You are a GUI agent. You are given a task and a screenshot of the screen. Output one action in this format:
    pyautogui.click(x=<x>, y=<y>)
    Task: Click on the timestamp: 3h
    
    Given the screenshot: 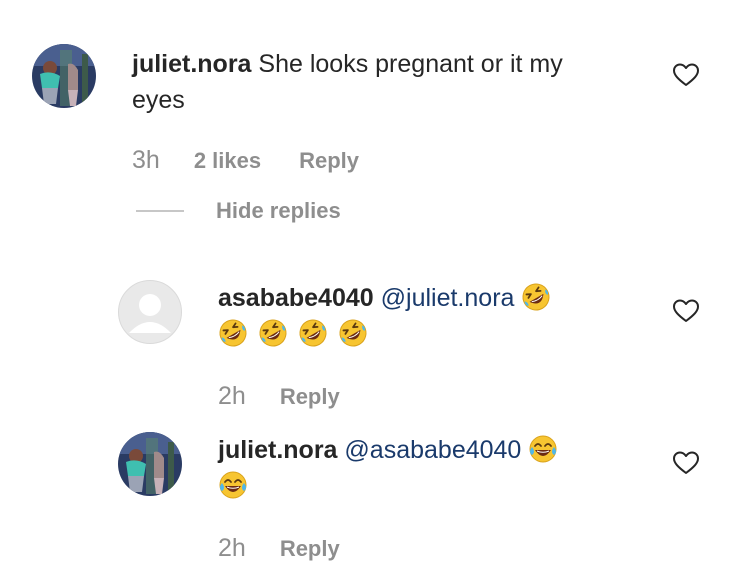 What is the action you would take?
    pyautogui.click(x=146, y=160)
    